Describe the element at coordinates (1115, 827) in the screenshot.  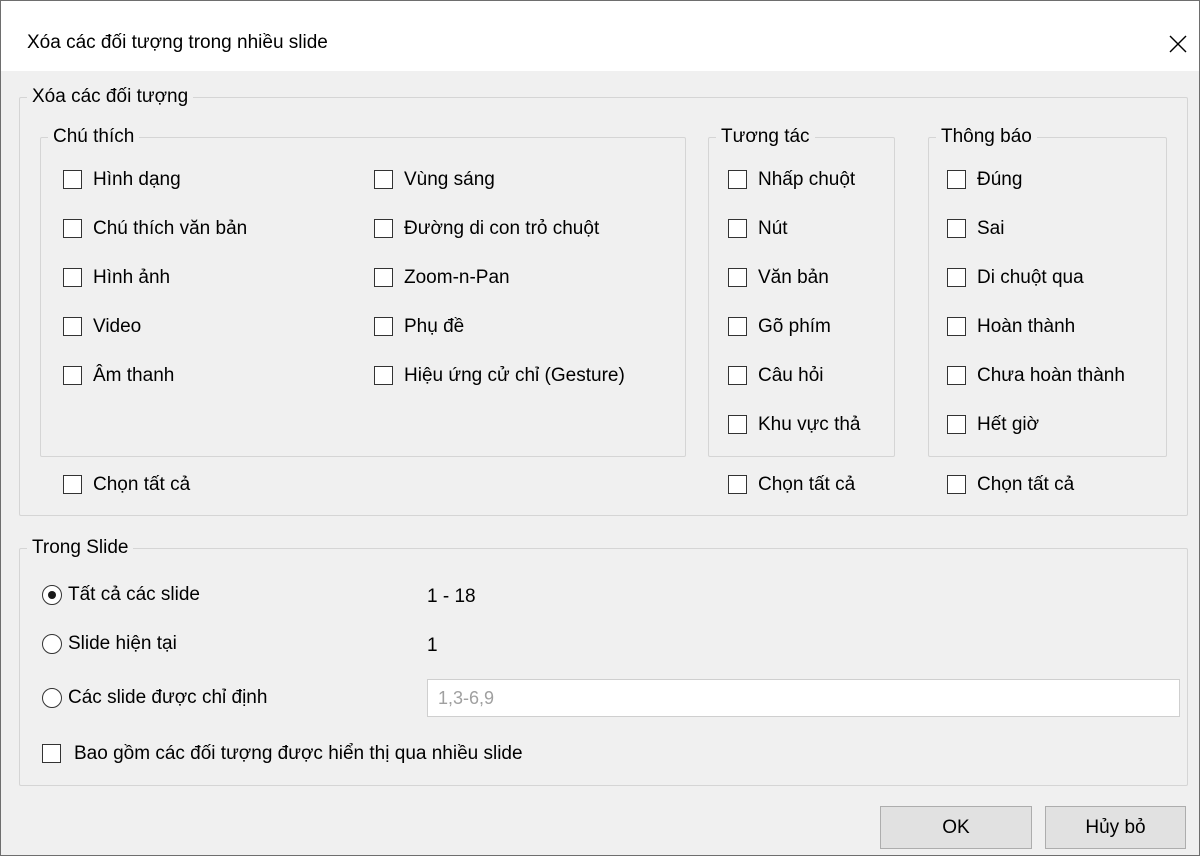
I see `cancel-button: Hủy bỏ` at that location.